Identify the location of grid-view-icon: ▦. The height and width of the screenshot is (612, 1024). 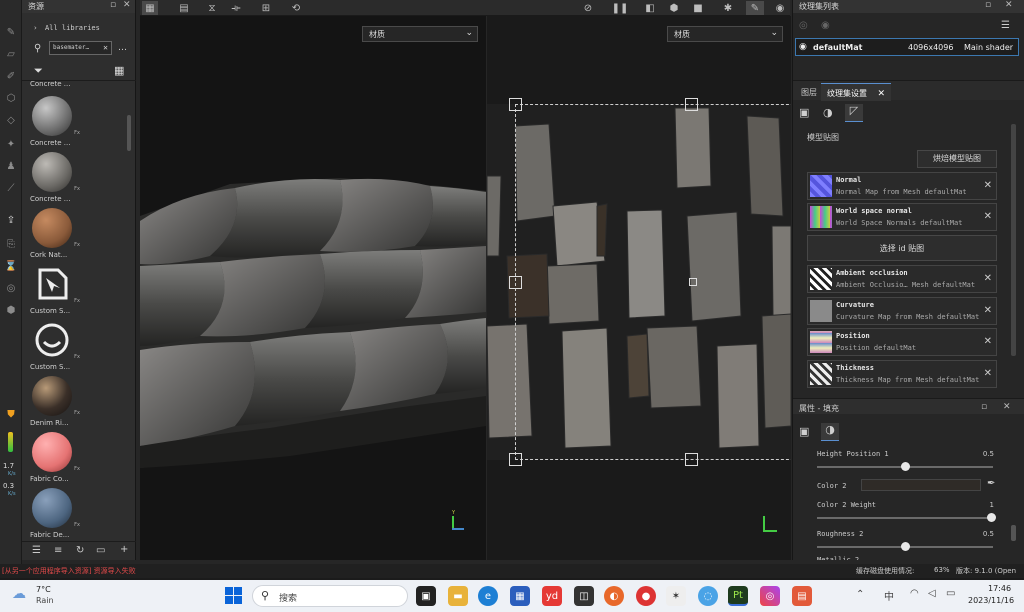
(119, 70).